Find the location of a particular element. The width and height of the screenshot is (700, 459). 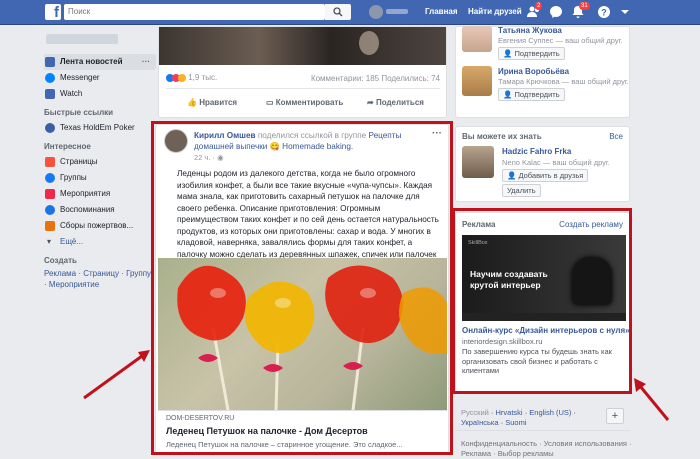

friend-requests-badge: 2 is located at coordinates (539, 6).